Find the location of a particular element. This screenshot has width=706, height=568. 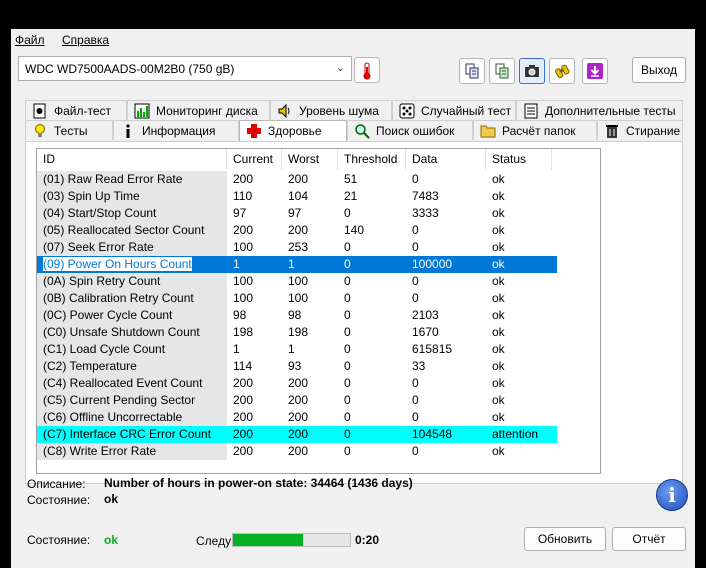

tab-folder-size: Расчёт папок is located at coordinates (535, 130).